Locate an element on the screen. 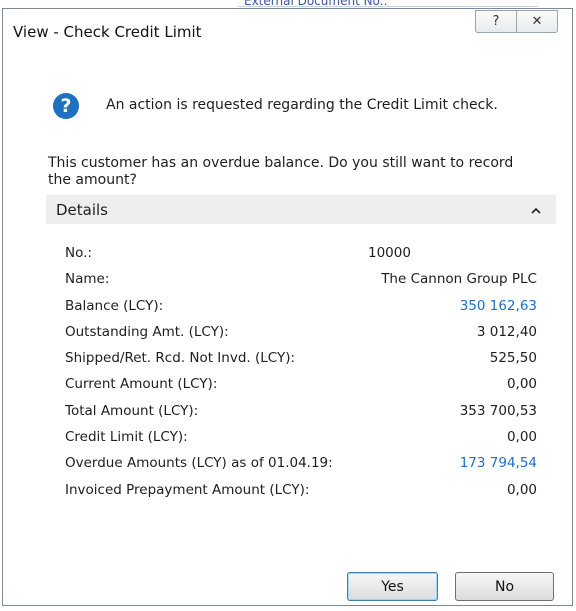 This screenshot has height=611, width=576. detail-row-current: Current Amount (LCY): 0,00 is located at coordinates (301, 385).